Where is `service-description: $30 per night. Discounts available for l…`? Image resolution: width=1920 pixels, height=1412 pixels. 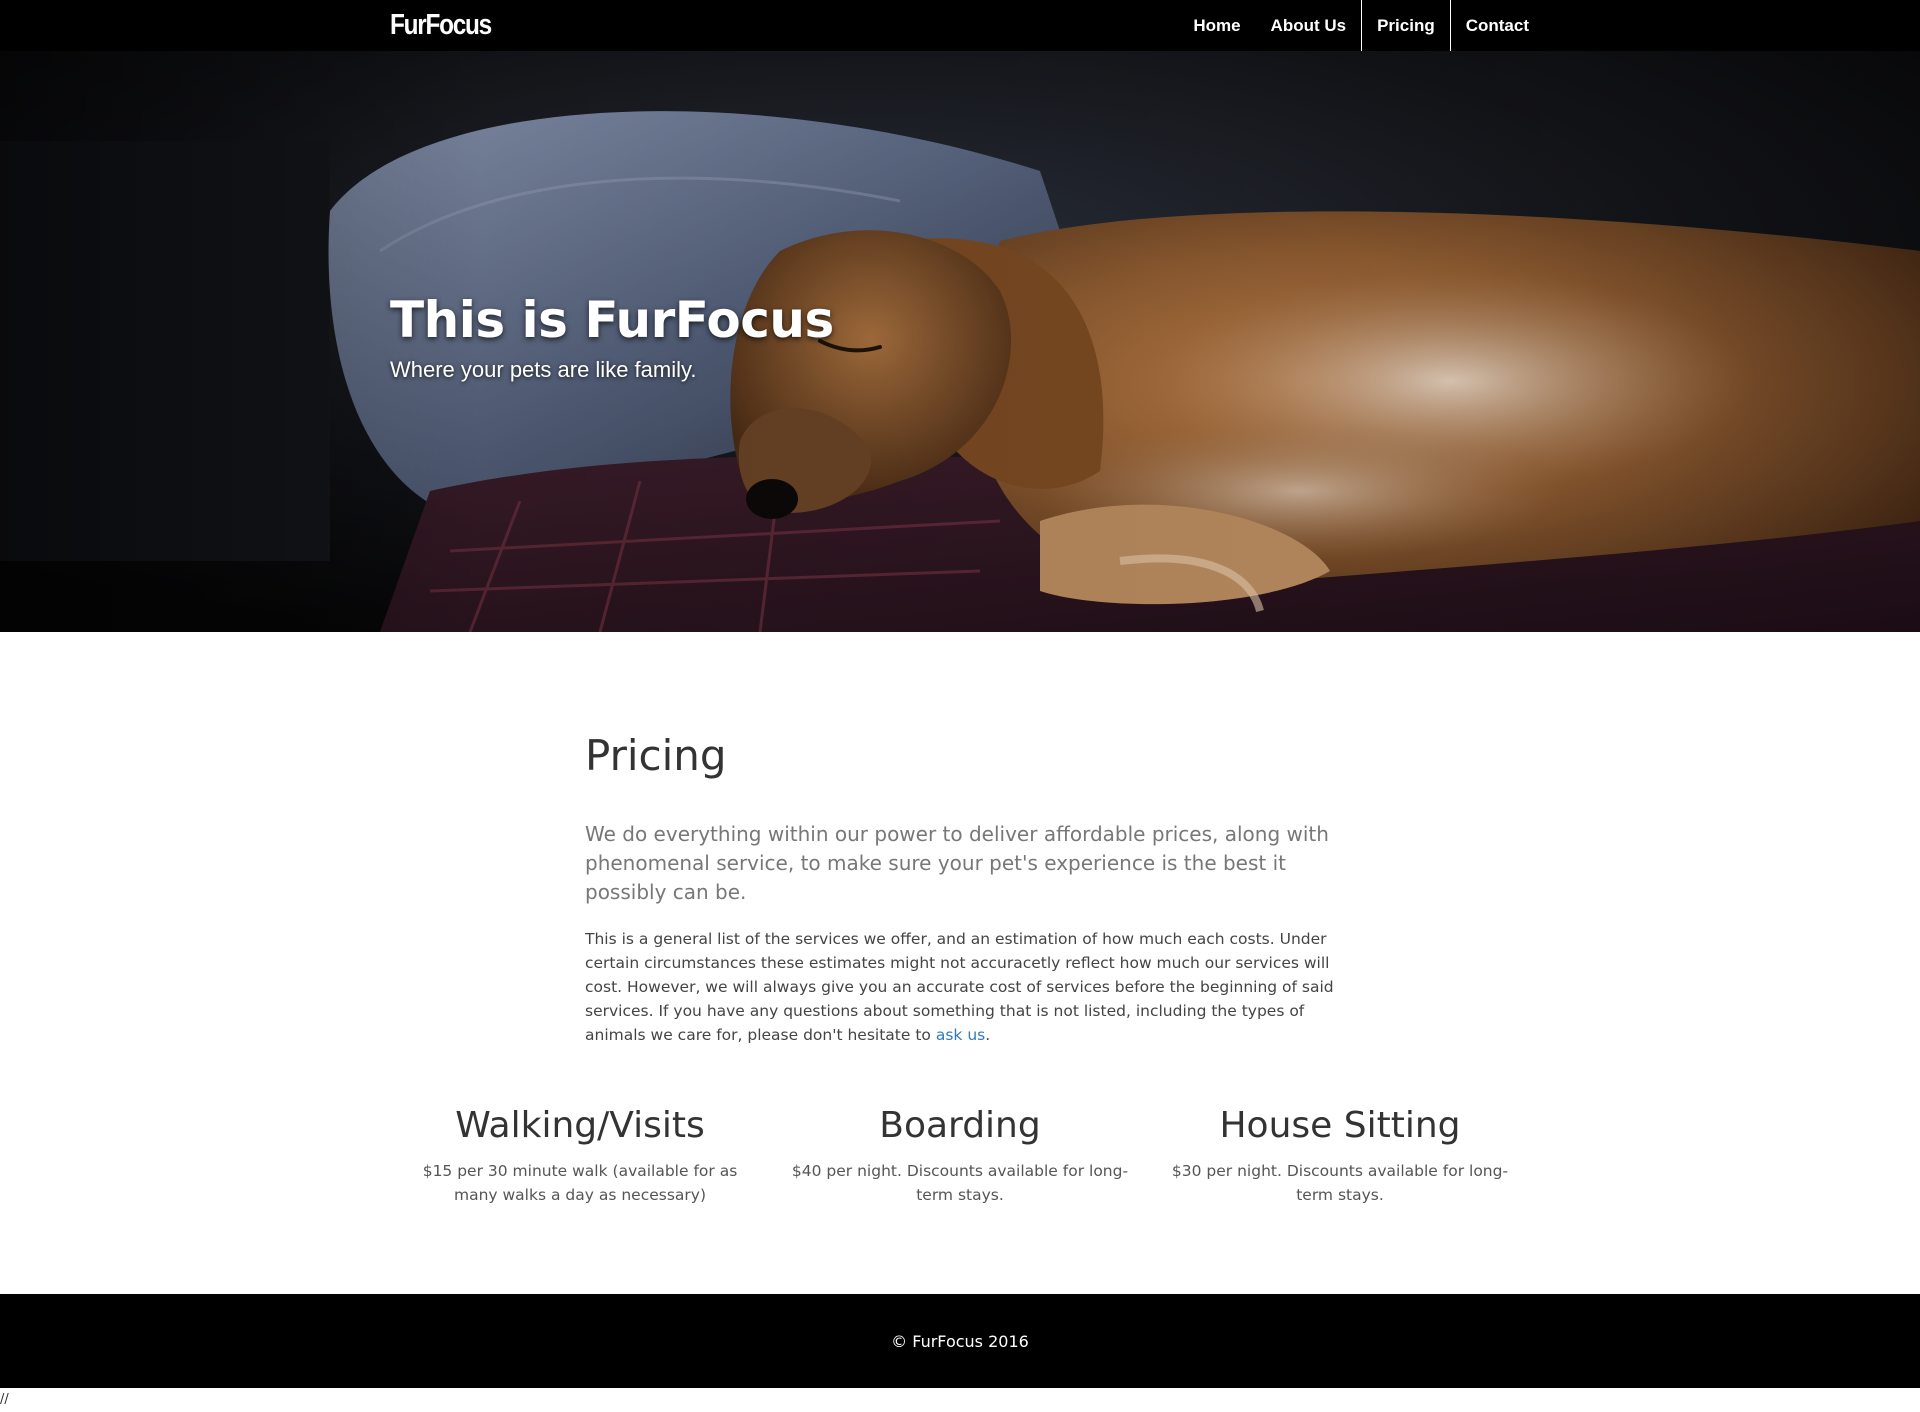 service-description: $30 per night. Discounts available for l… is located at coordinates (1340, 1183).